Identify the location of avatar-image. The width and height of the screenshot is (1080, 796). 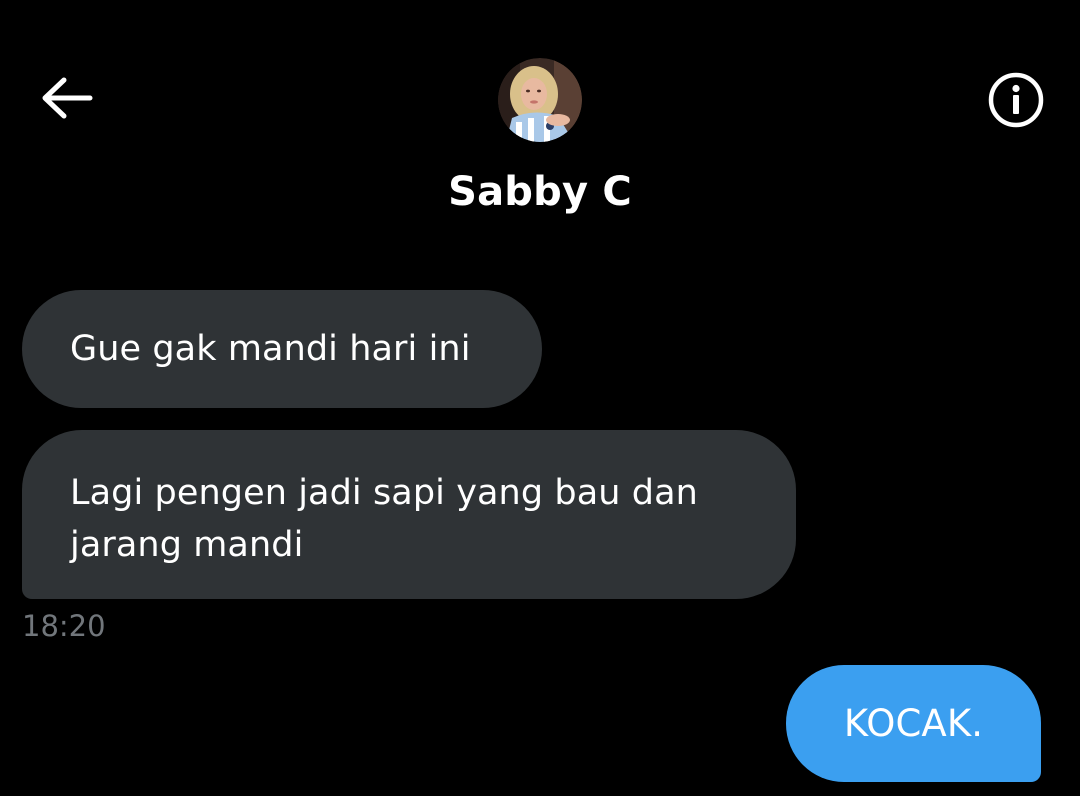
(540, 100).